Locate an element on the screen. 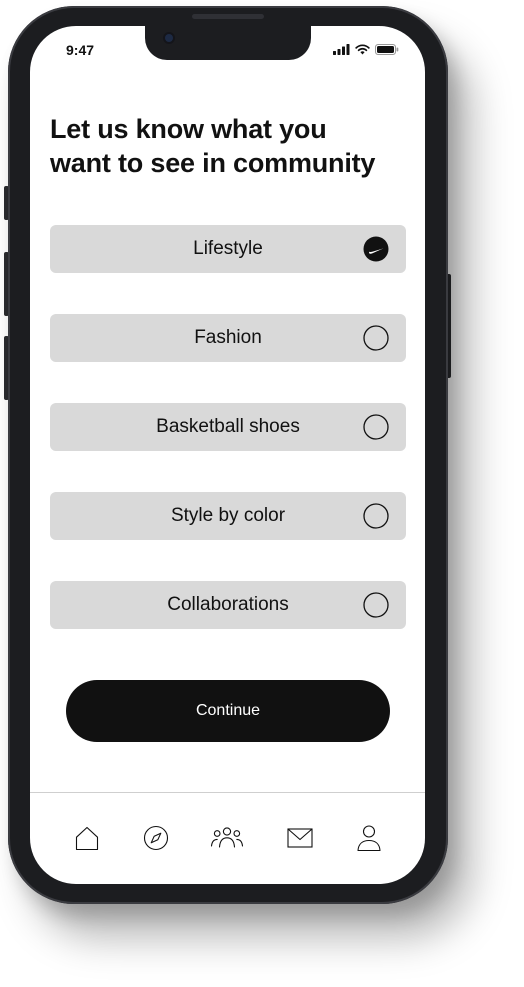 The width and height of the screenshot is (524, 987). option-collaborations: Collaborations is located at coordinates (228, 605).